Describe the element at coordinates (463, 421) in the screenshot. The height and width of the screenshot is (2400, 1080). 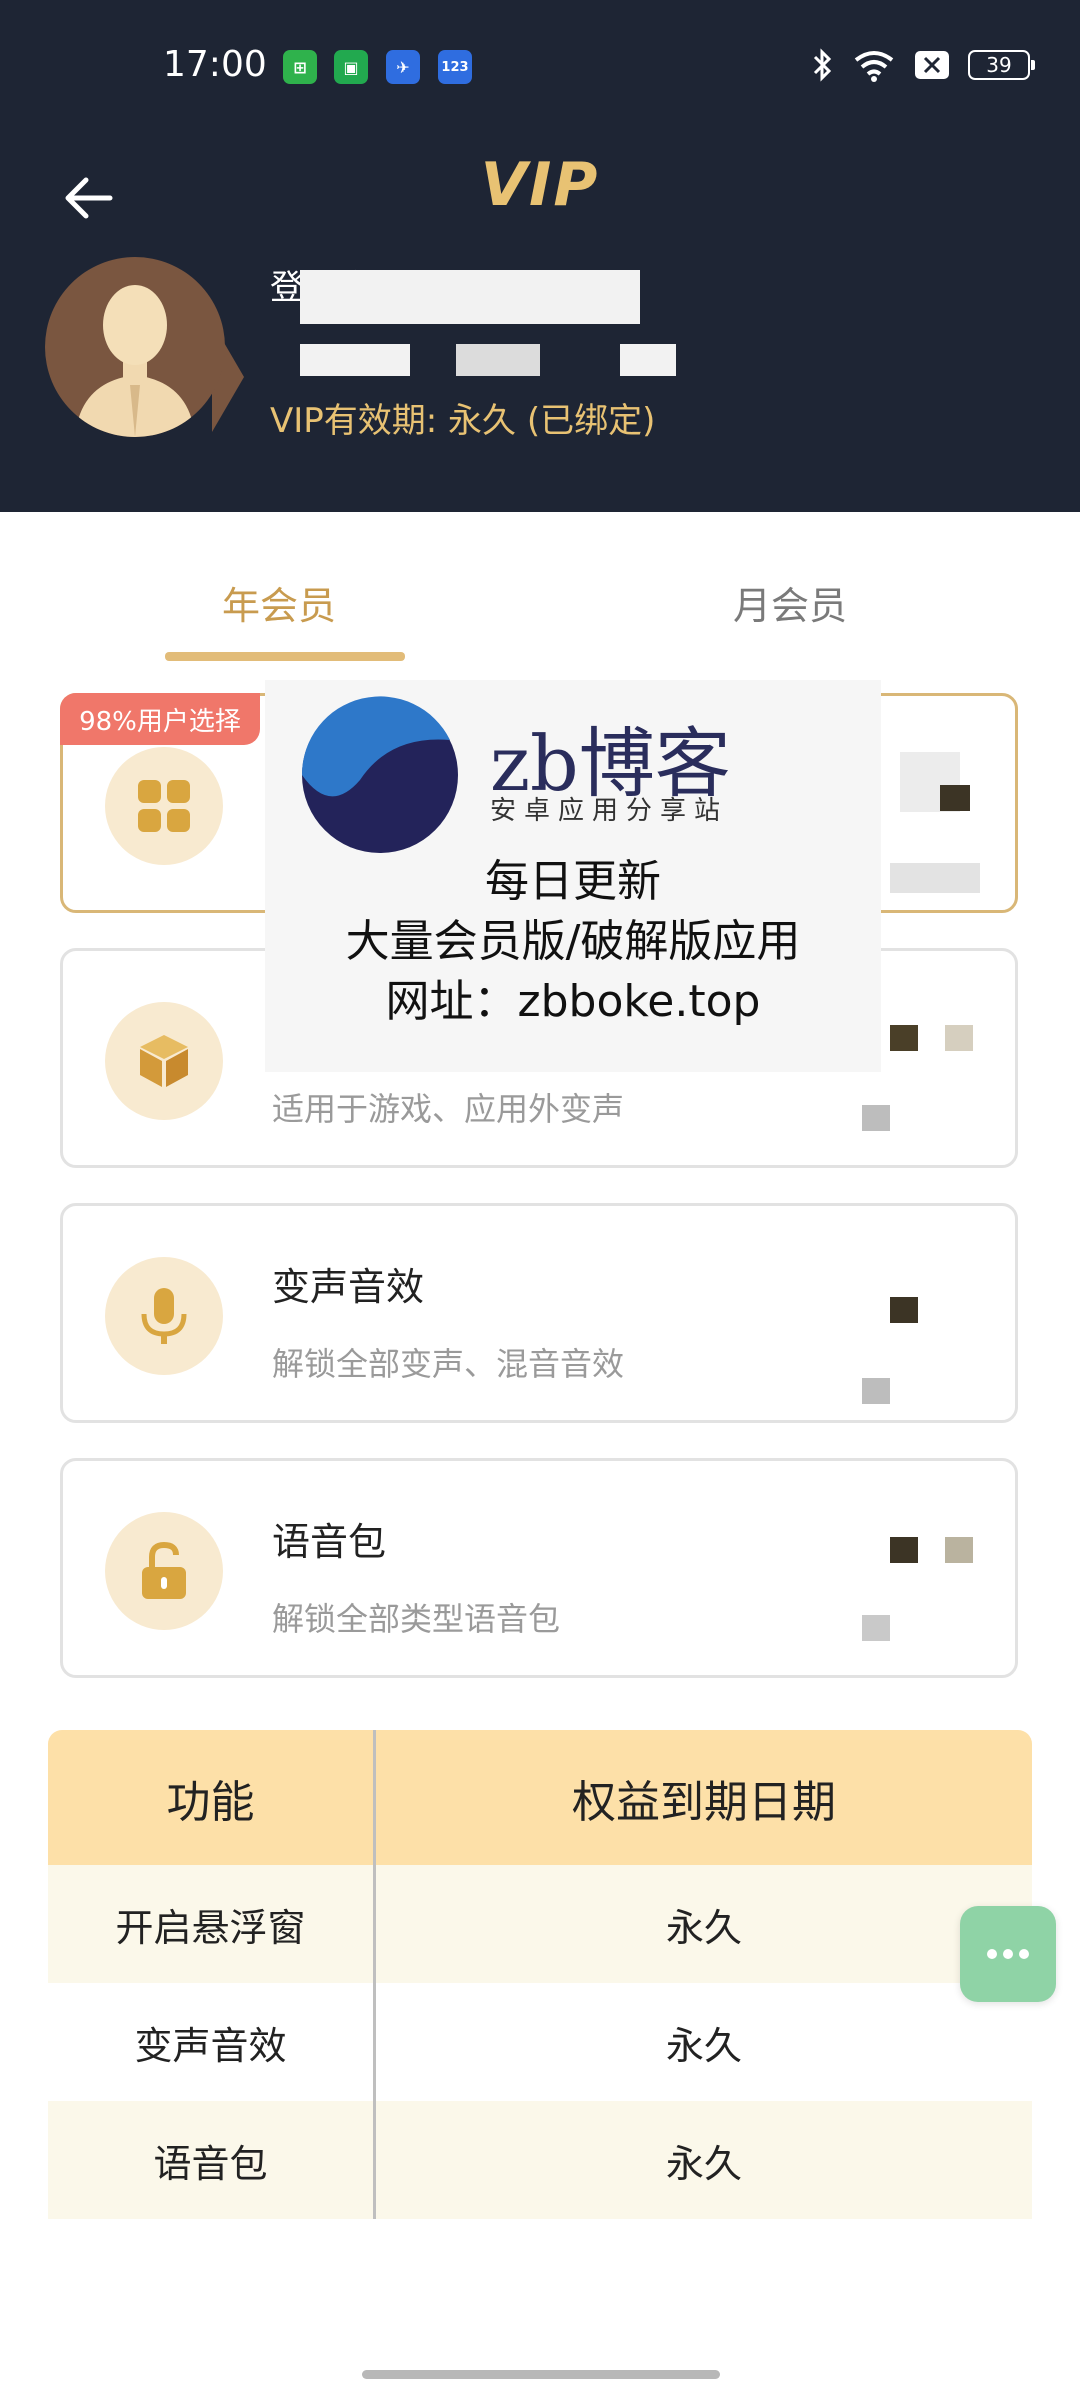
I see `vip-validity: VIP有效期: 永久 (已绑定)` at that location.